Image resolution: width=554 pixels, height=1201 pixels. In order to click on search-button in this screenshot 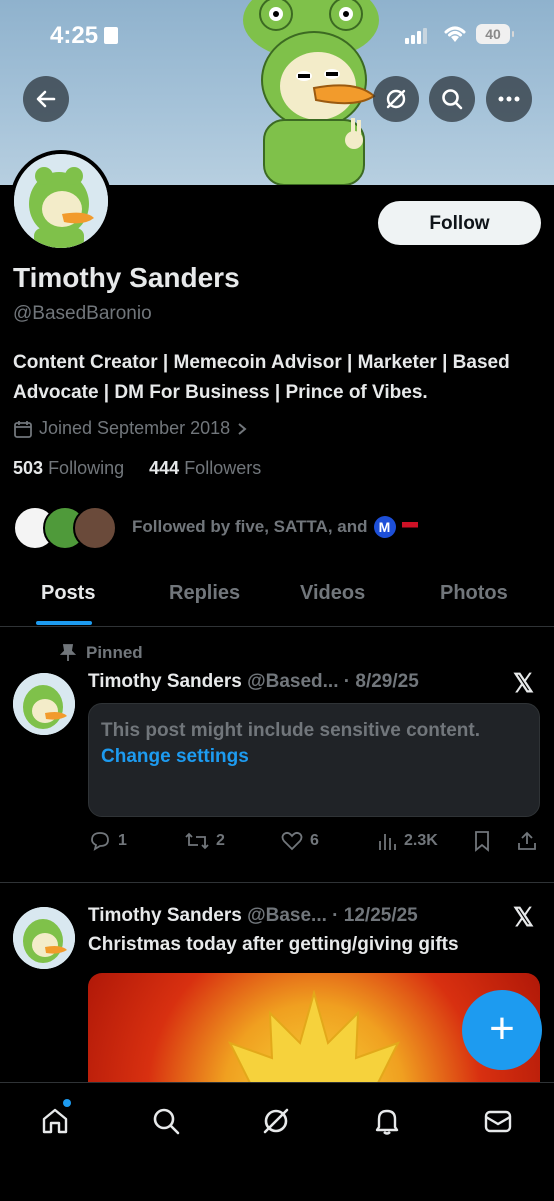, I will do `click(452, 99)`.